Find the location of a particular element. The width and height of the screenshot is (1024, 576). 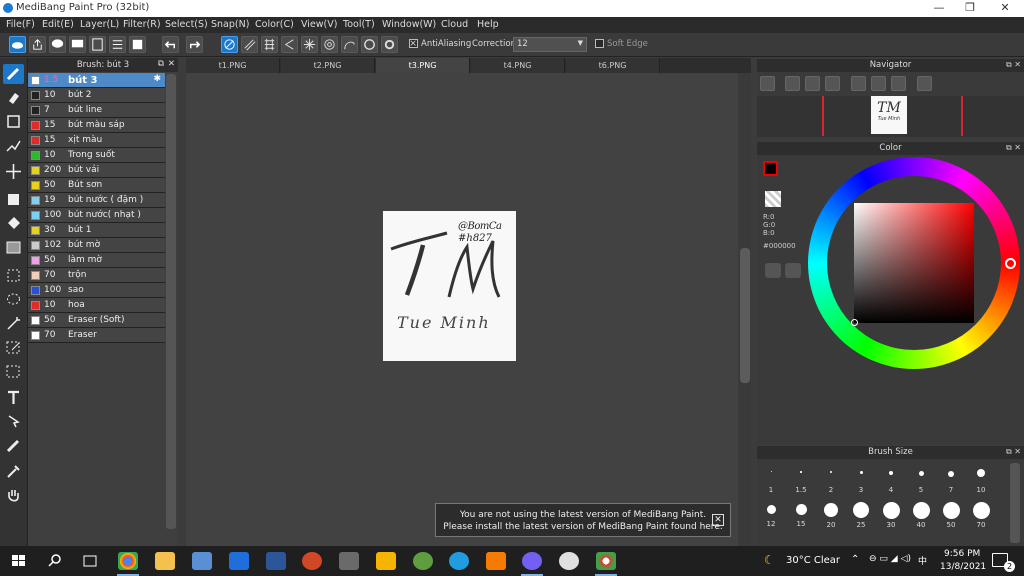

text-tool-icon is located at coordinates (13, 398).